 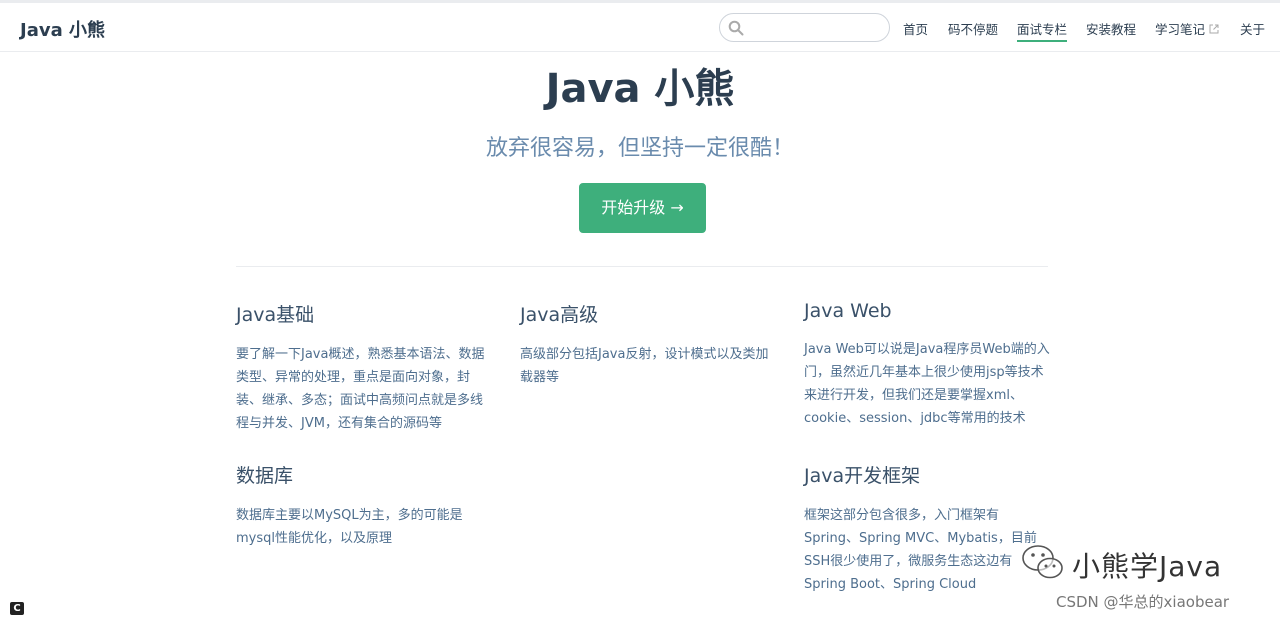 What do you see at coordinates (642, 266) in the screenshot?
I see `divider` at bounding box center [642, 266].